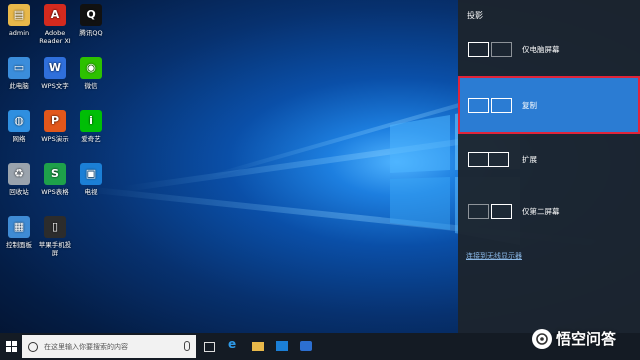 Image resolution: width=640 pixels, height=360 pixels. I want to click on desktop-icon-iqiyi: i 爱奇艺, so click(91, 126).